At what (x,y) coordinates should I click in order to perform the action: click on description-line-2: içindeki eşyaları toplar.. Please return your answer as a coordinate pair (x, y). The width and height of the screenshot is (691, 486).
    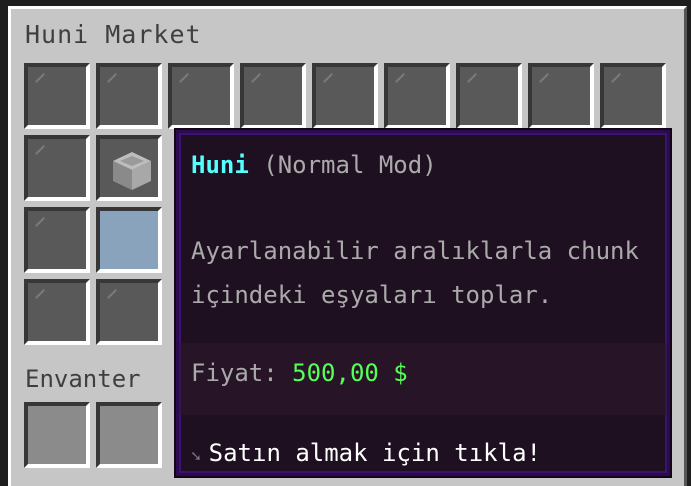
    Looking at the image, I should click on (372, 295).